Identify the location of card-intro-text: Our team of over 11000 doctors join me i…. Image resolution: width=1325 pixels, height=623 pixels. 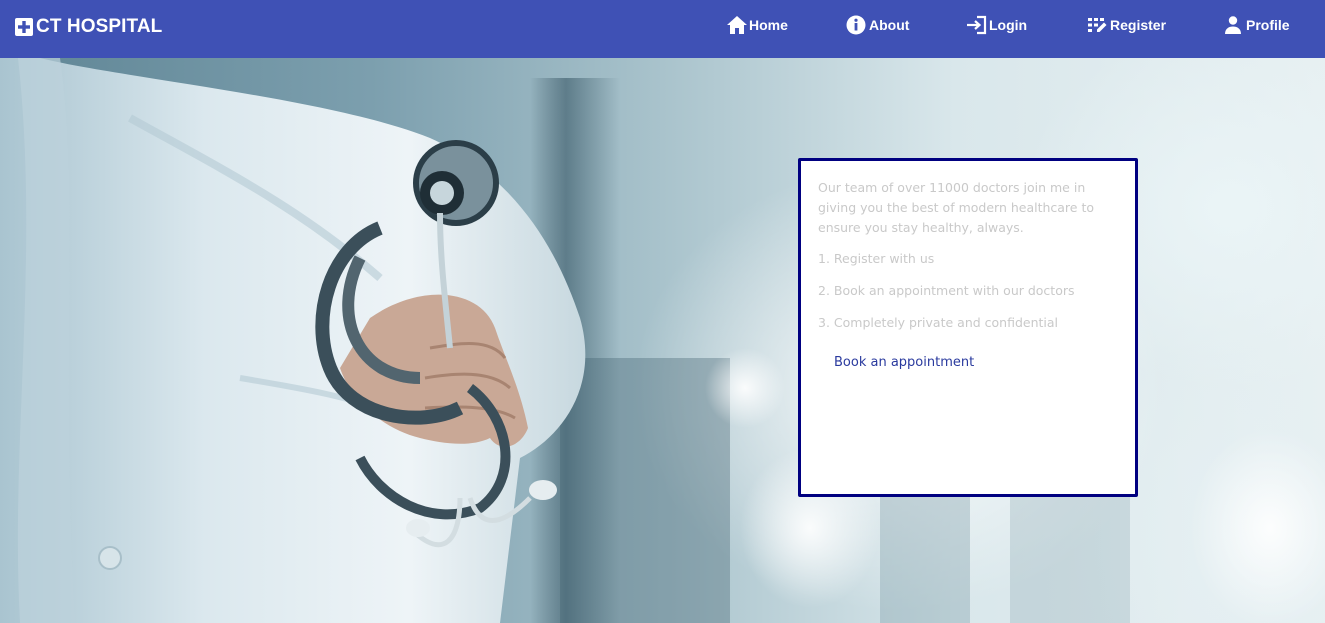
(956, 207).